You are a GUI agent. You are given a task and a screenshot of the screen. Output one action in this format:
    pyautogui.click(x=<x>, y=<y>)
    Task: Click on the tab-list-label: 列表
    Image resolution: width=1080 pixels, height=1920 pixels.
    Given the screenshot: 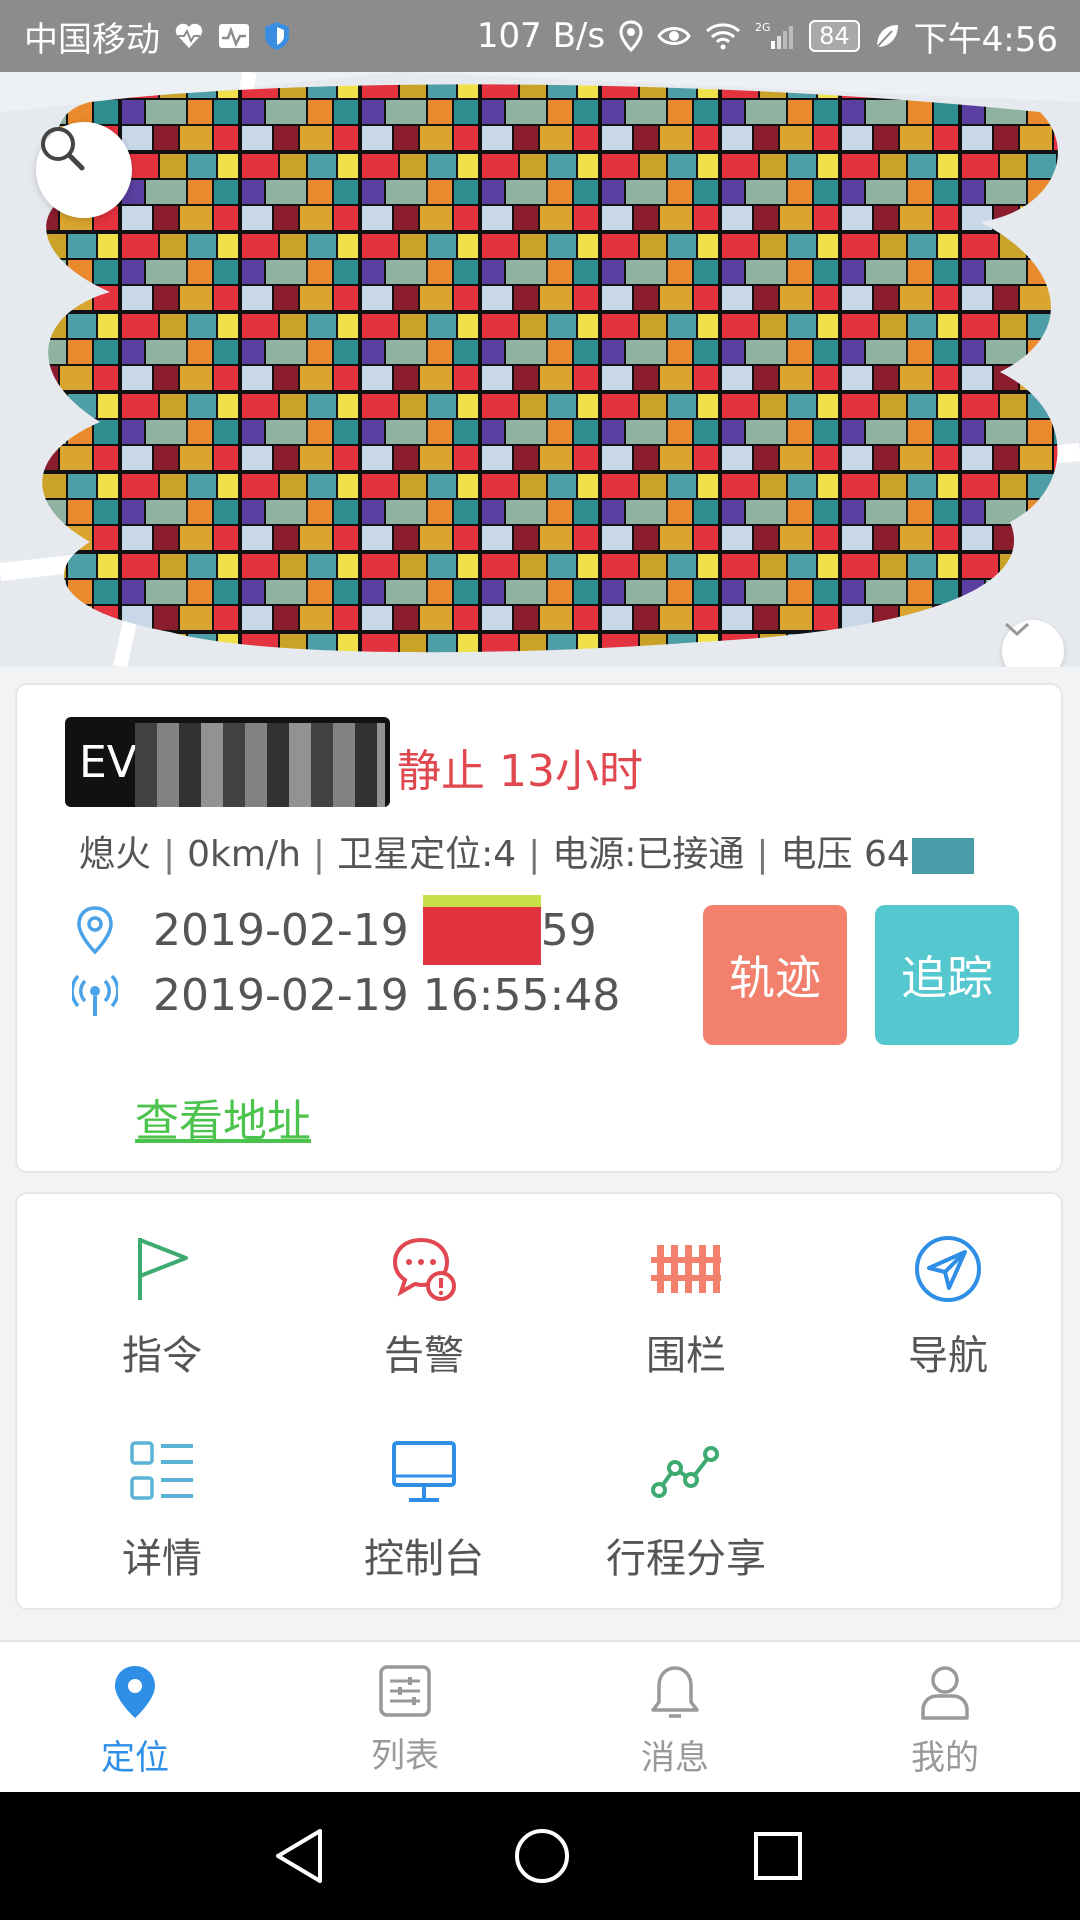 What is the action you would take?
    pyautogui.click(x=405, y=1756)
    